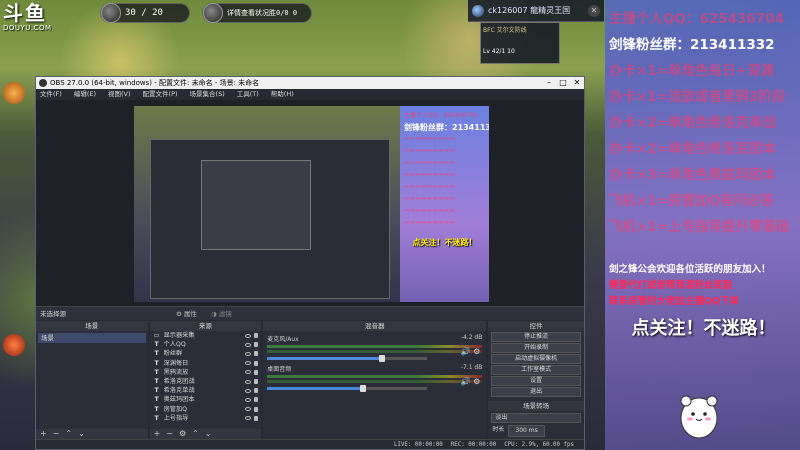 The image size is (800, 450). Describe the element at coordinates (206, 363) in the screenshot. I see `source-row: T 深渊每日` at that location.